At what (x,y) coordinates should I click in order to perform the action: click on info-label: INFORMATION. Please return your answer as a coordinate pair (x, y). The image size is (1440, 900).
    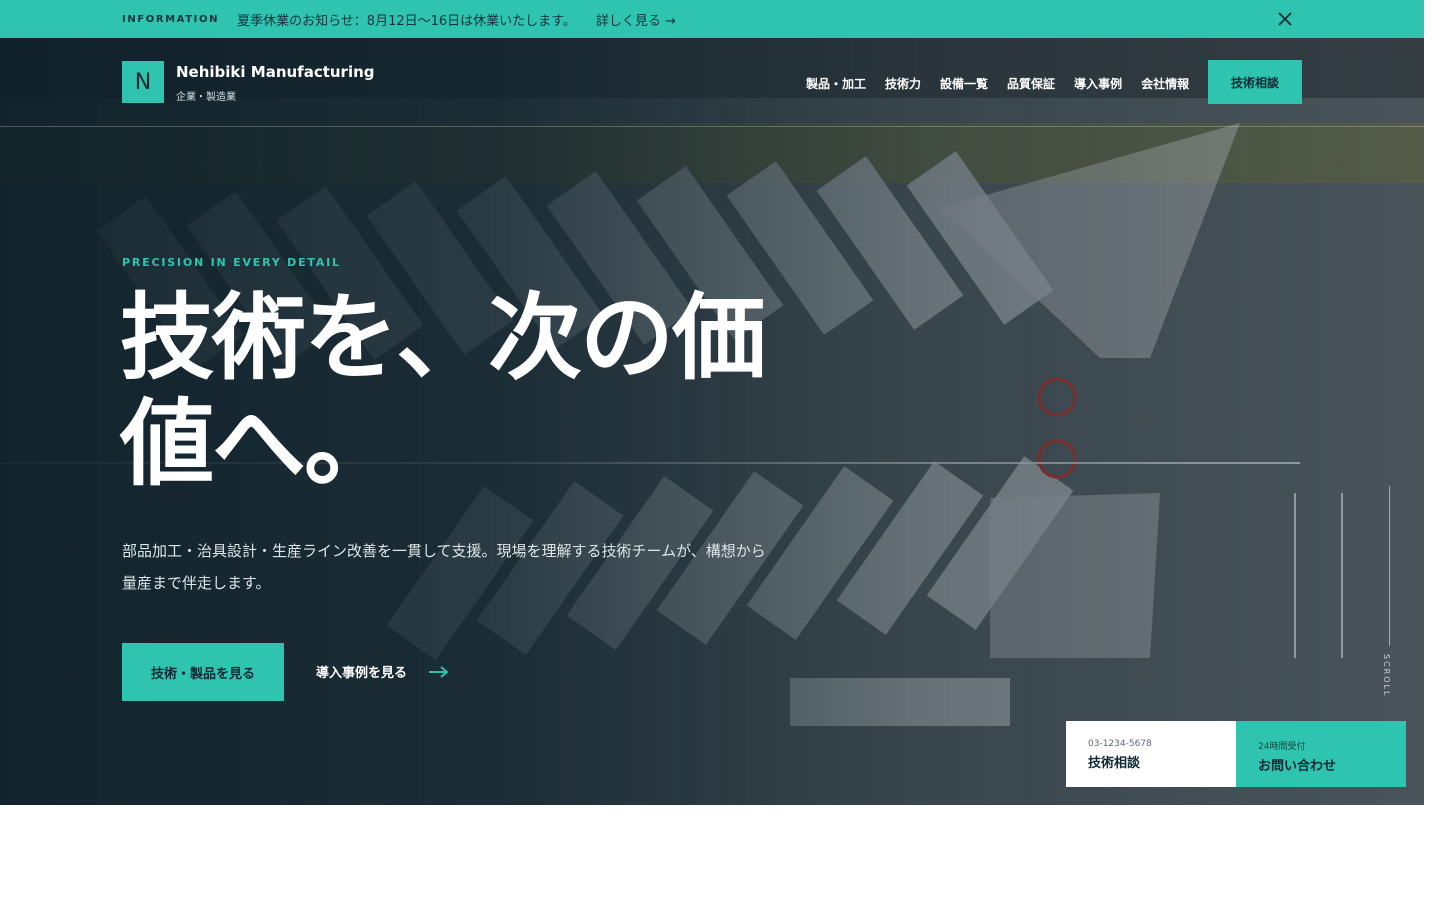
    Looking at the image, I should click on (171, 19).